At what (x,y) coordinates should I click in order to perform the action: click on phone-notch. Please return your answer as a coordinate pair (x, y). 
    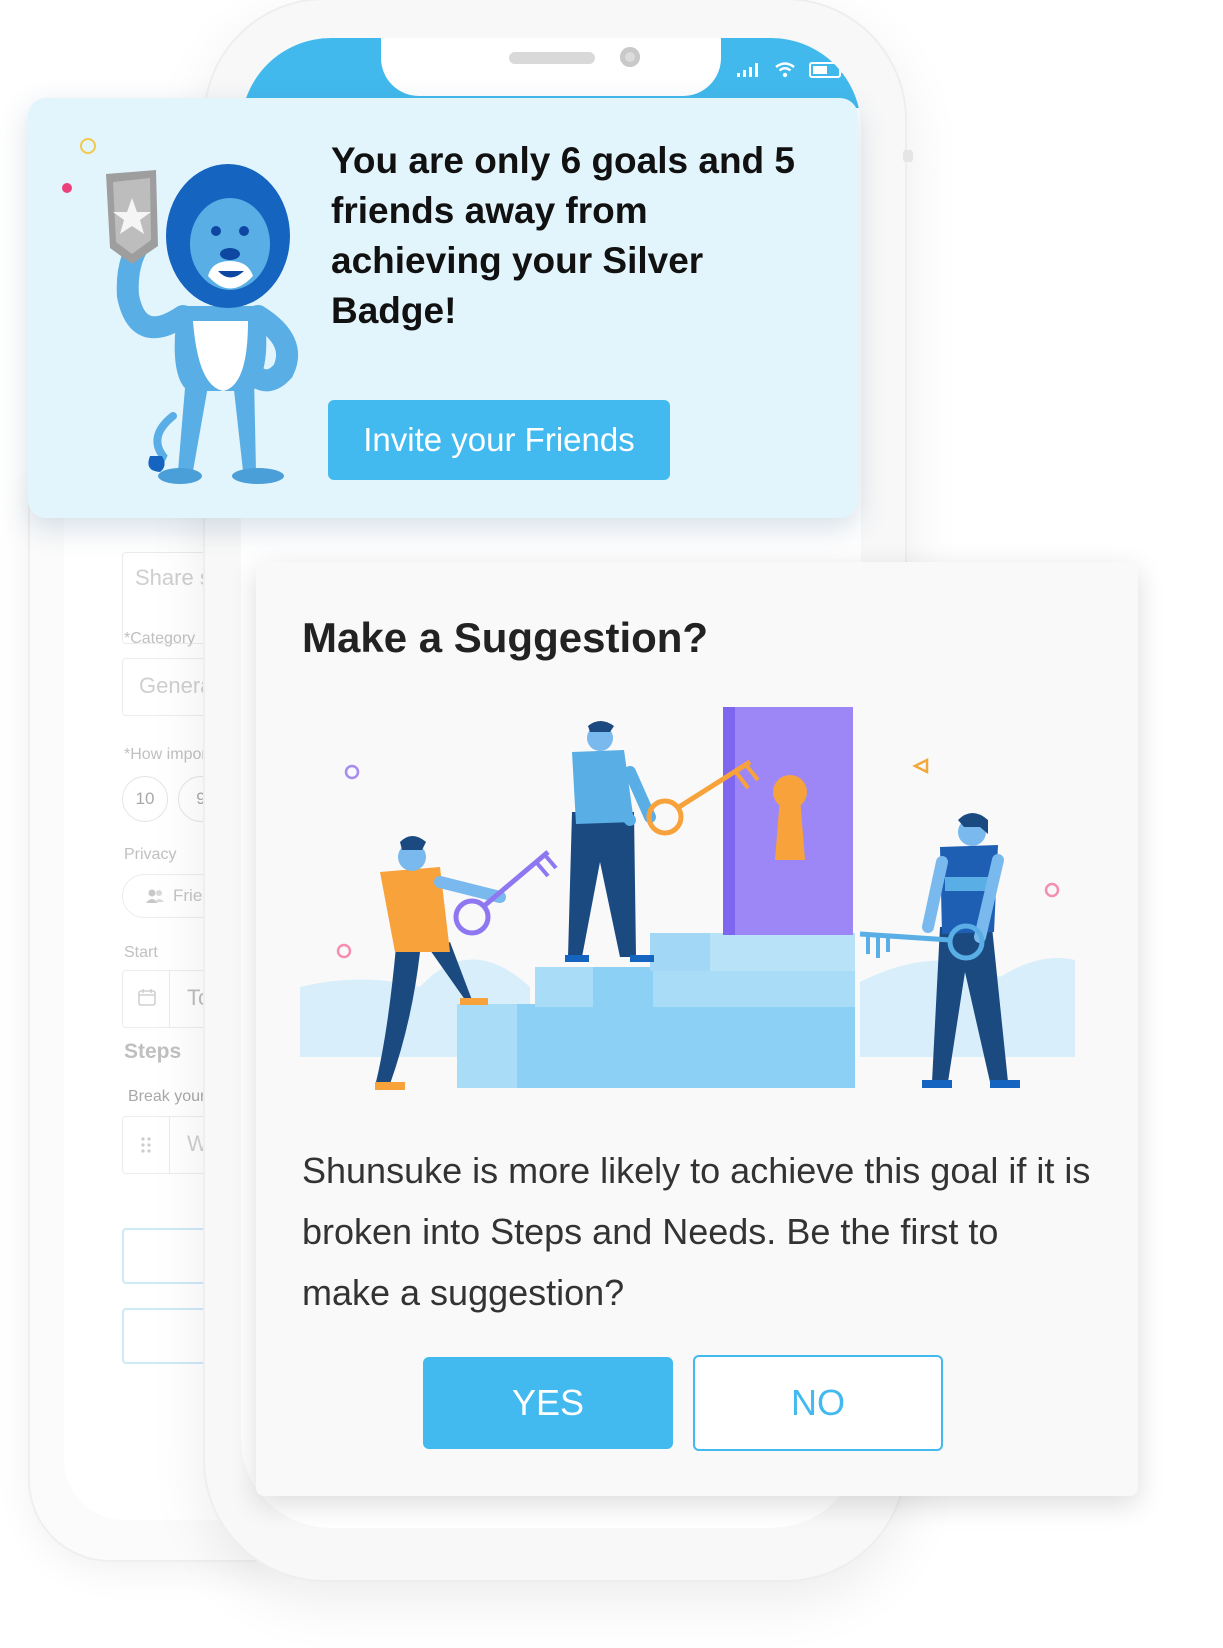
    Looking at the image, I should click on (551, 67).